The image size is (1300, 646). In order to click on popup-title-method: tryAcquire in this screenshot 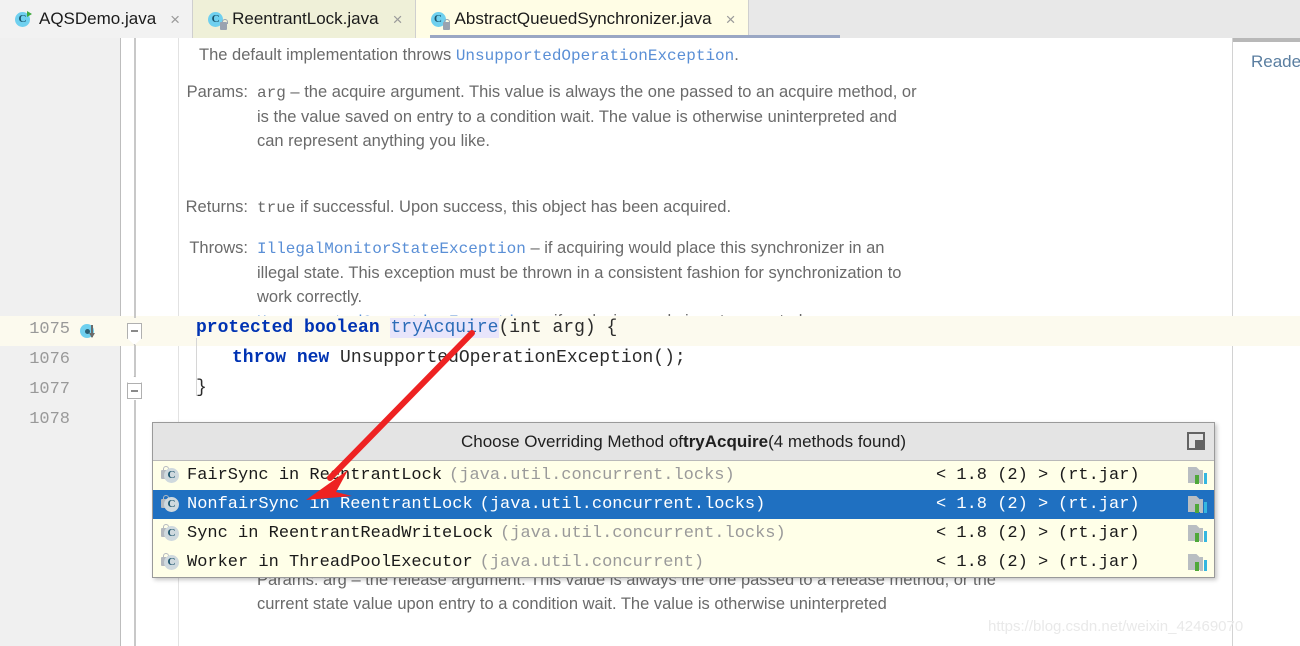, I will do `click(726, 441)`.